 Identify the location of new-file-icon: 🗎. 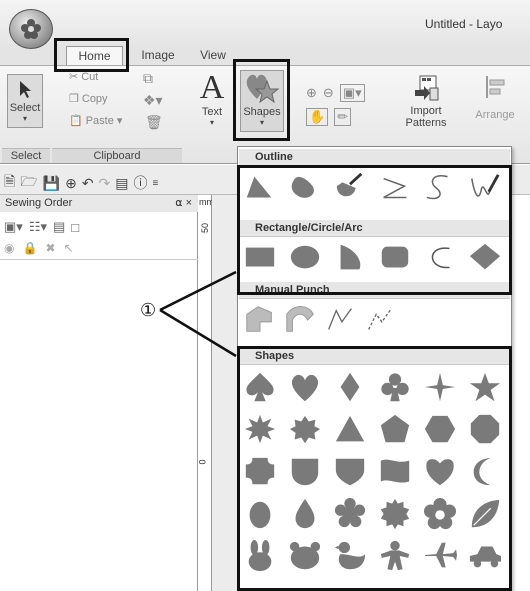
(9, 183).